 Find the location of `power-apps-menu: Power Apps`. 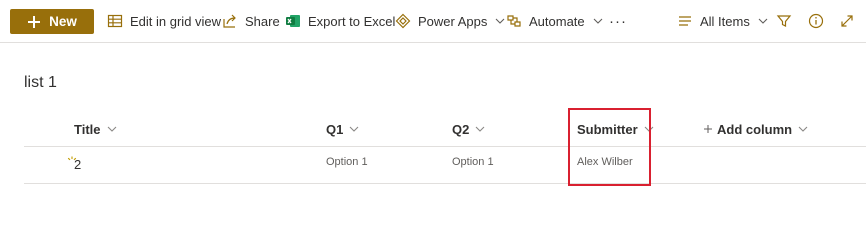

power-apps-menu: Power Apps is located at coordinates (449, 21).